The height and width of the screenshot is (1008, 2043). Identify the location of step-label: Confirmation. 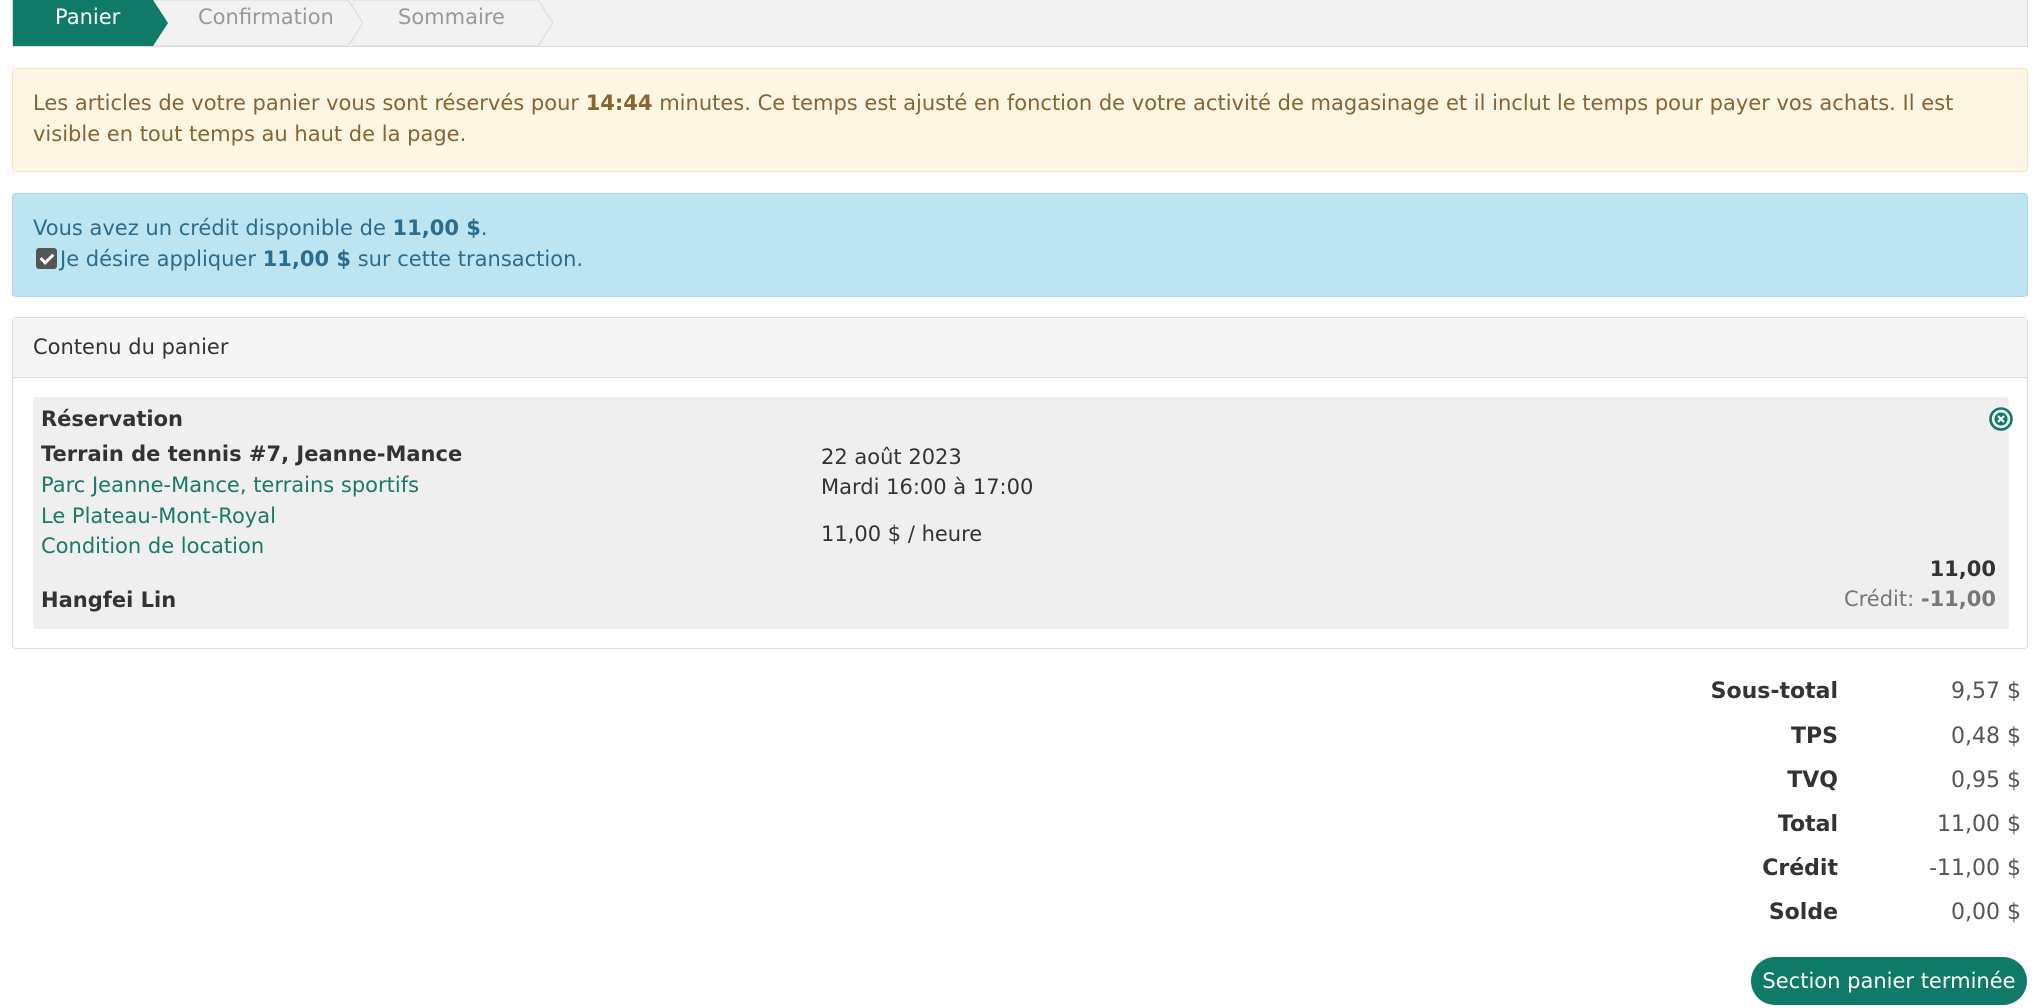
(266, 17).